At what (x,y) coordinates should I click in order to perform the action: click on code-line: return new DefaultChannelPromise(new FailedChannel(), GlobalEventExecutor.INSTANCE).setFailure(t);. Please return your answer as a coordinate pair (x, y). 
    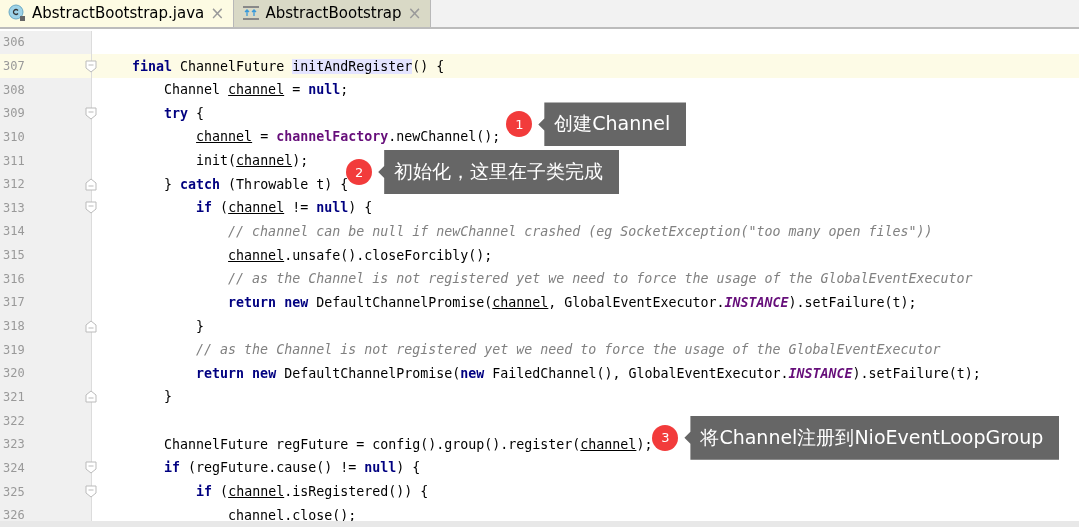
    Looking at the image, I should click on (588, 373).